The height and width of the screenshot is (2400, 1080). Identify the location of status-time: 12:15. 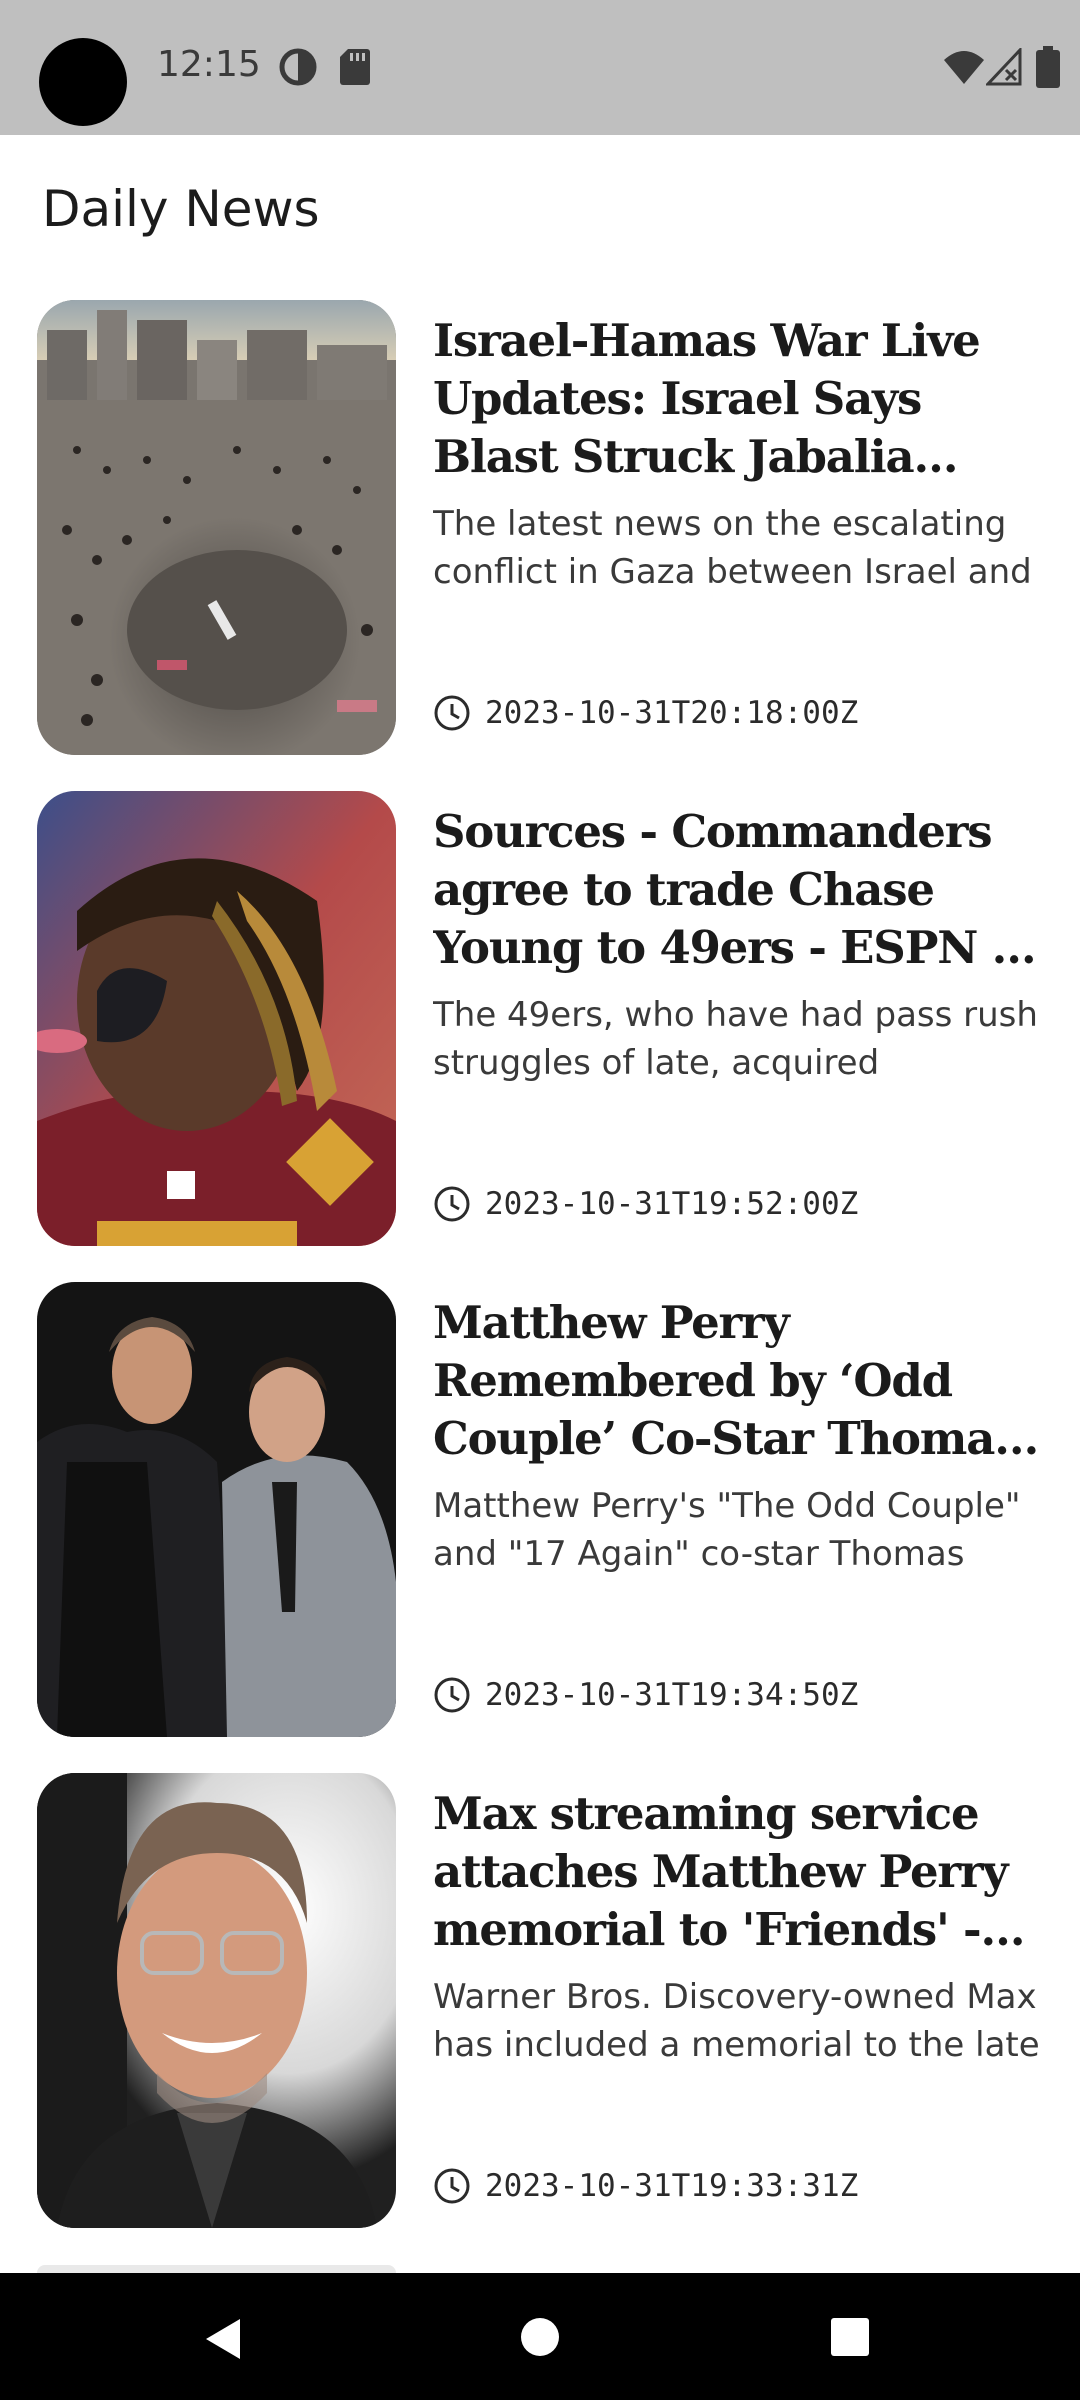
(209, 64).